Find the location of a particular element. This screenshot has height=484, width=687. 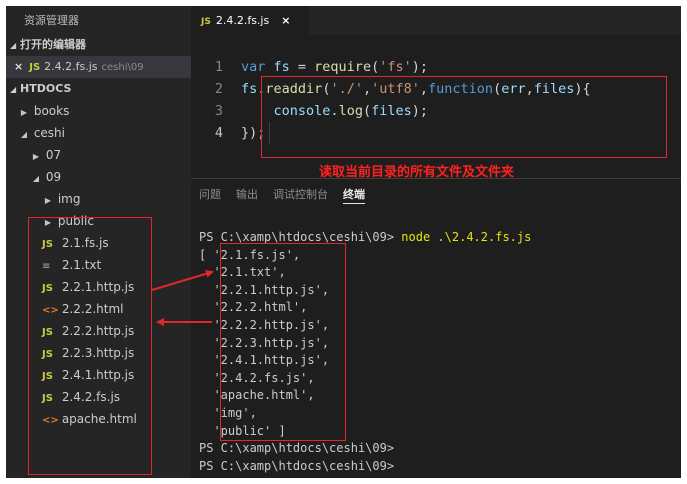

annotation-box-file-list is located at coordinates (90, 346).